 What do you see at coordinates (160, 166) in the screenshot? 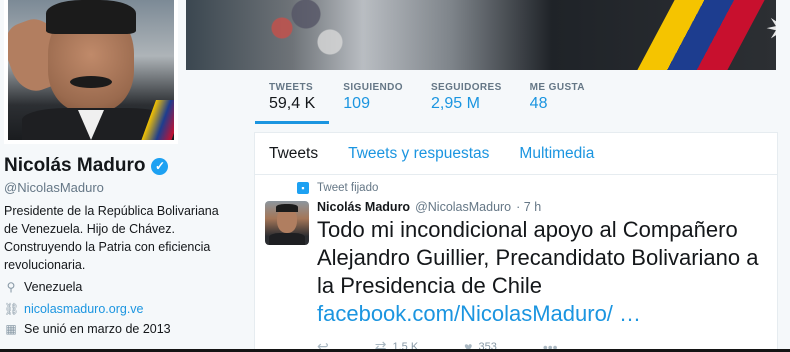
I see `verified-badge-icon: ✓` at bounding box center [160, 166].